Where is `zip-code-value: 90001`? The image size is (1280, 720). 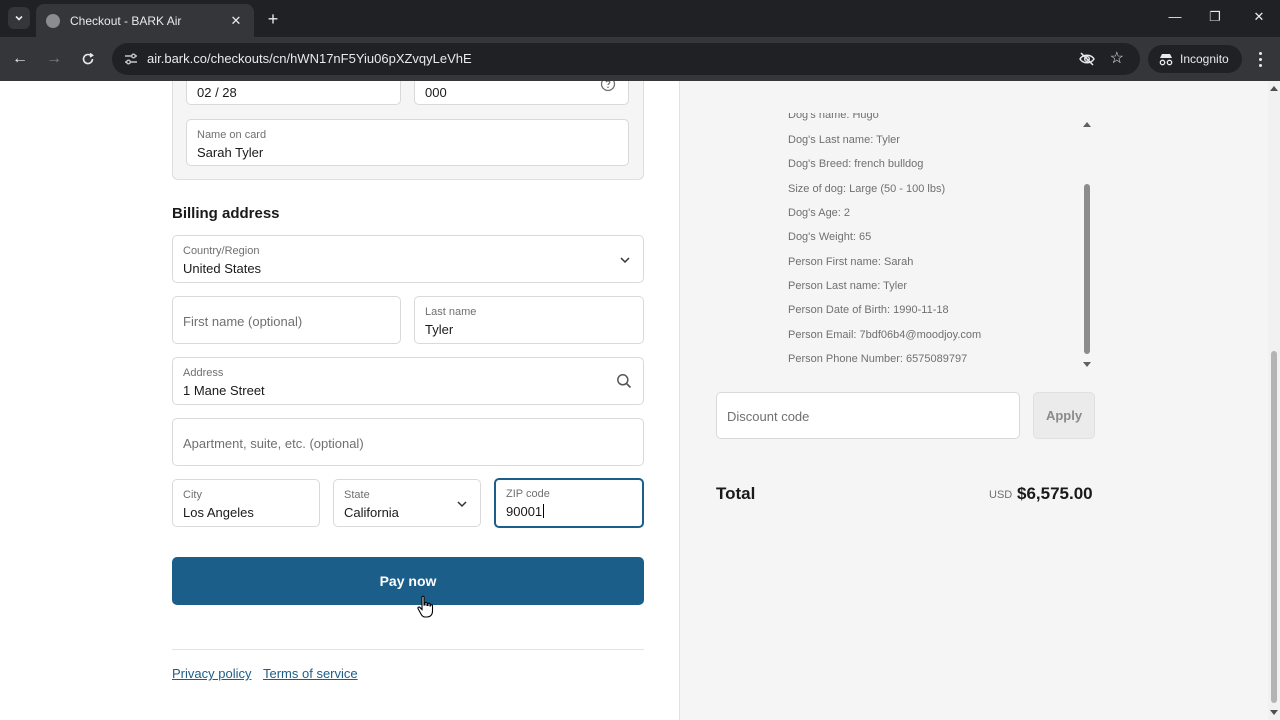 zip-code-value: 90001 is located at coordinates (525, 511).